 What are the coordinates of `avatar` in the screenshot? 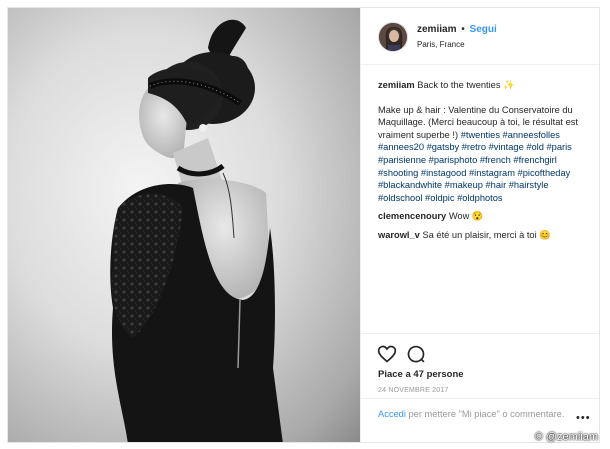 It's located at (393, 37).